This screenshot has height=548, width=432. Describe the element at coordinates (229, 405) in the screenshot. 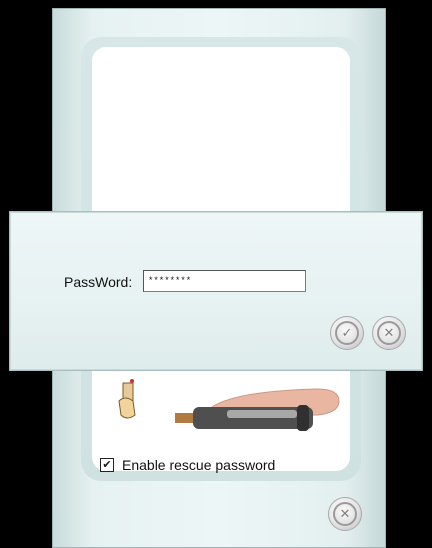

I see `usb-fingerprint-illustration` at that location.